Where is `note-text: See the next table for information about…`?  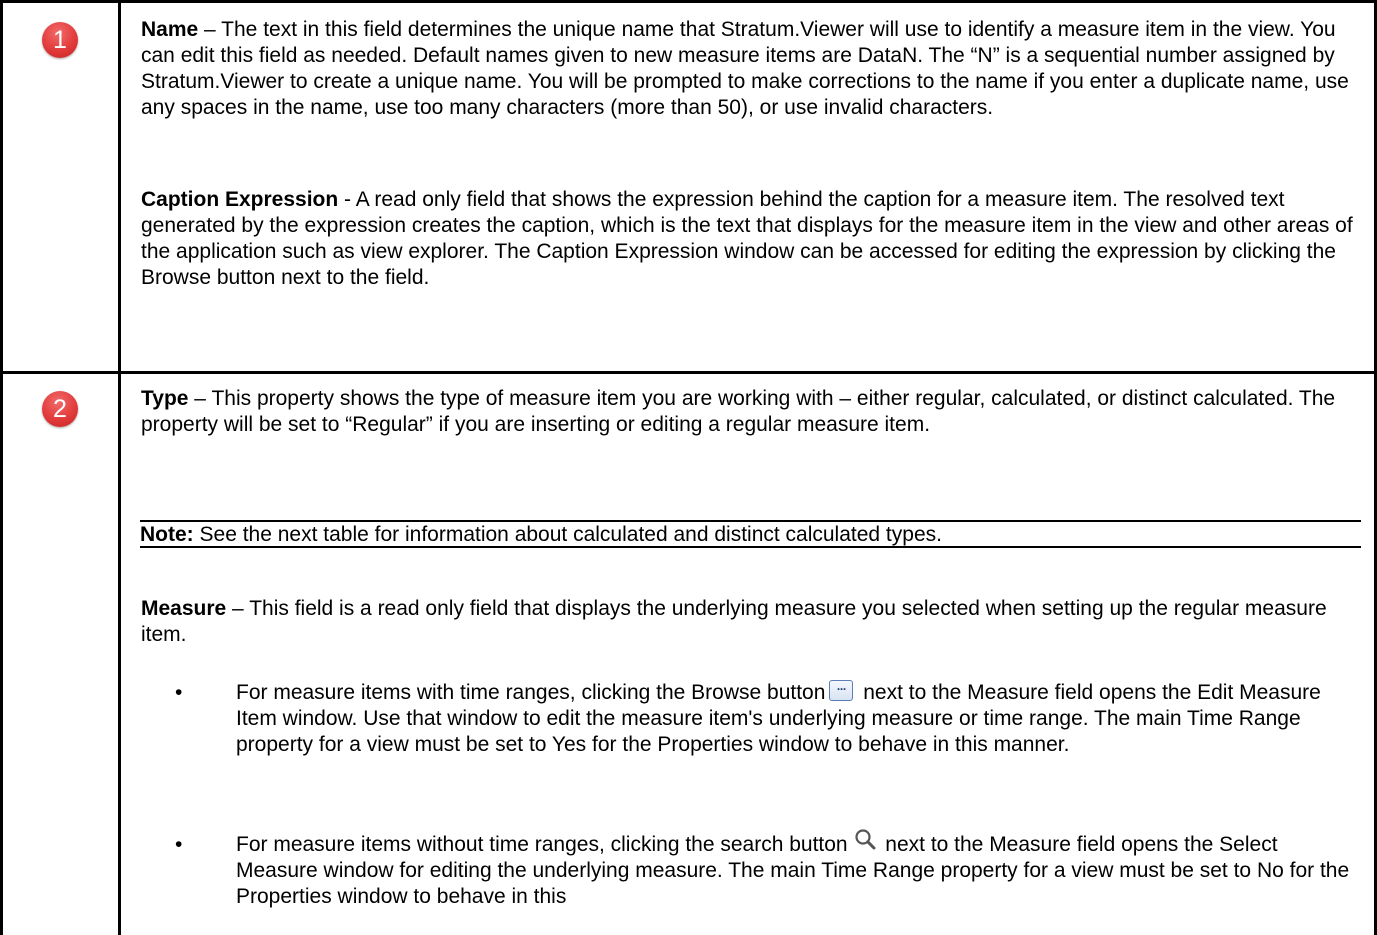 note-text: See the next table for information about… is located at coordinates (567, 534).